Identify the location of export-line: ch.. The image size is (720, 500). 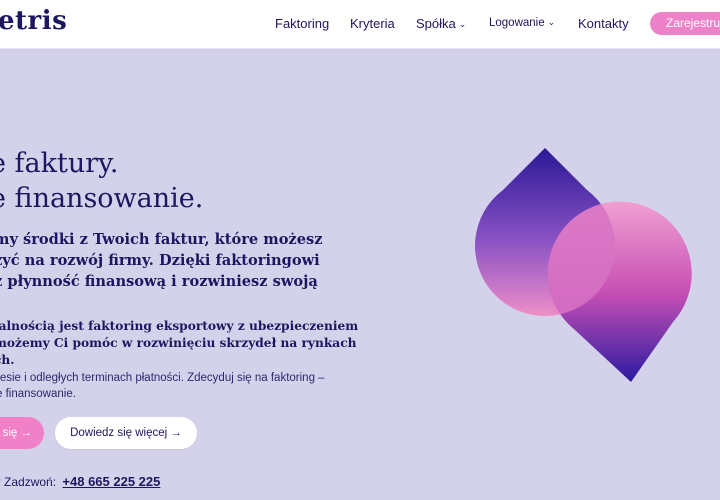
(7, 360).